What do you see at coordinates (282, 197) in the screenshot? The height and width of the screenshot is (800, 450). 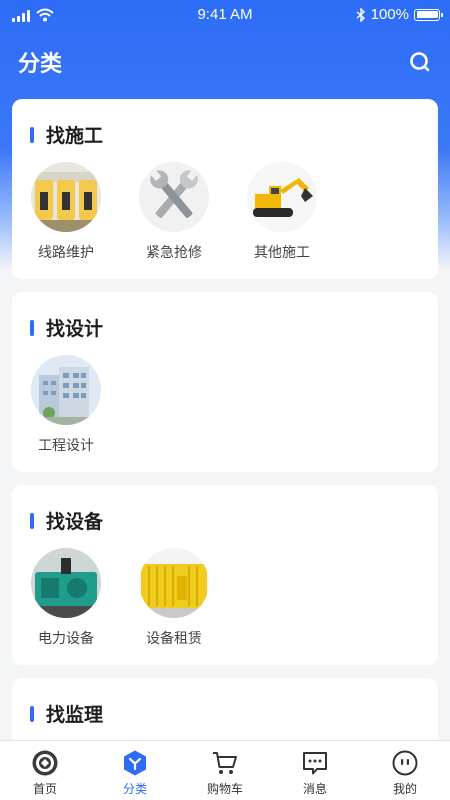 I see `excavator-image` at bounding box center [282, 197].